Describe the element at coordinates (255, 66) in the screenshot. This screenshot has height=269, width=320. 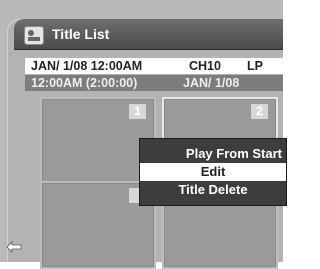
I see `recording-mode: LP` at that location.